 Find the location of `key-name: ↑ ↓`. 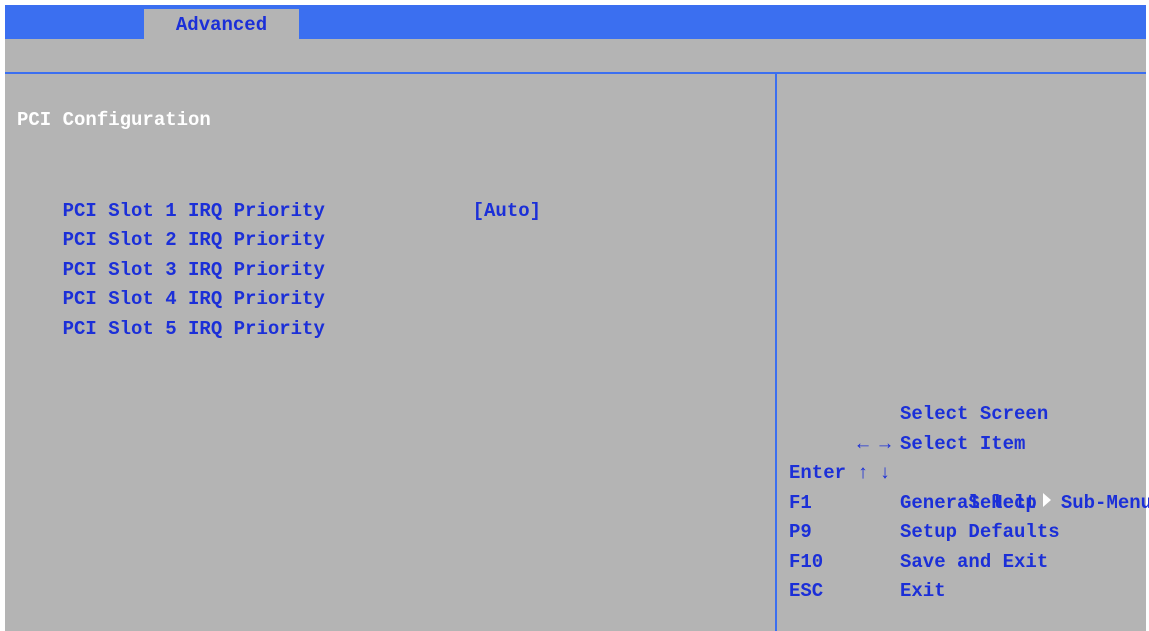

key-name: ↑ ↓ is located at coordinates (844, 457).